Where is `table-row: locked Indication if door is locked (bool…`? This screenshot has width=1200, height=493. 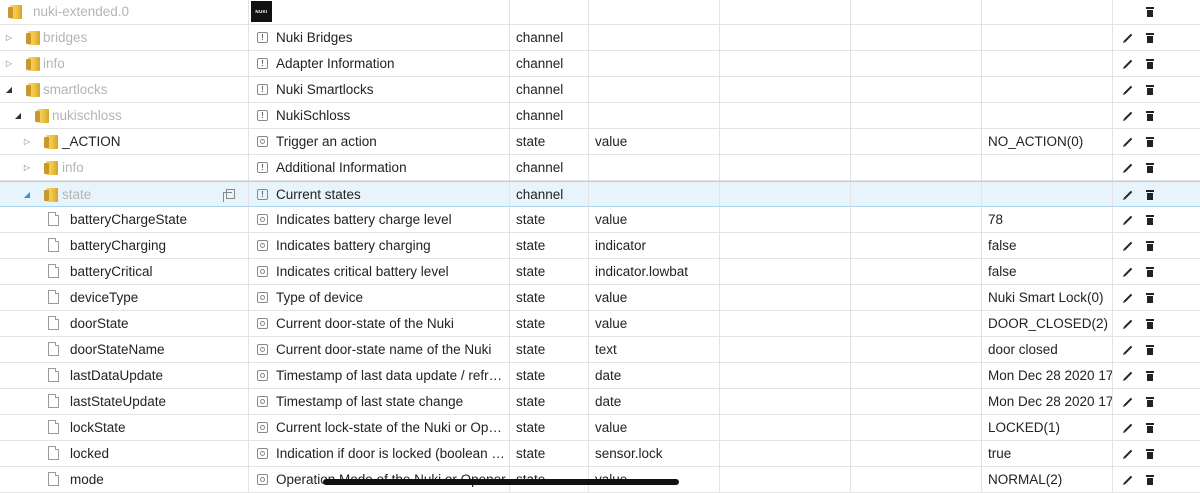
table-row: locked Indication if door is locked (bool… is located at coordinates (600, 454).